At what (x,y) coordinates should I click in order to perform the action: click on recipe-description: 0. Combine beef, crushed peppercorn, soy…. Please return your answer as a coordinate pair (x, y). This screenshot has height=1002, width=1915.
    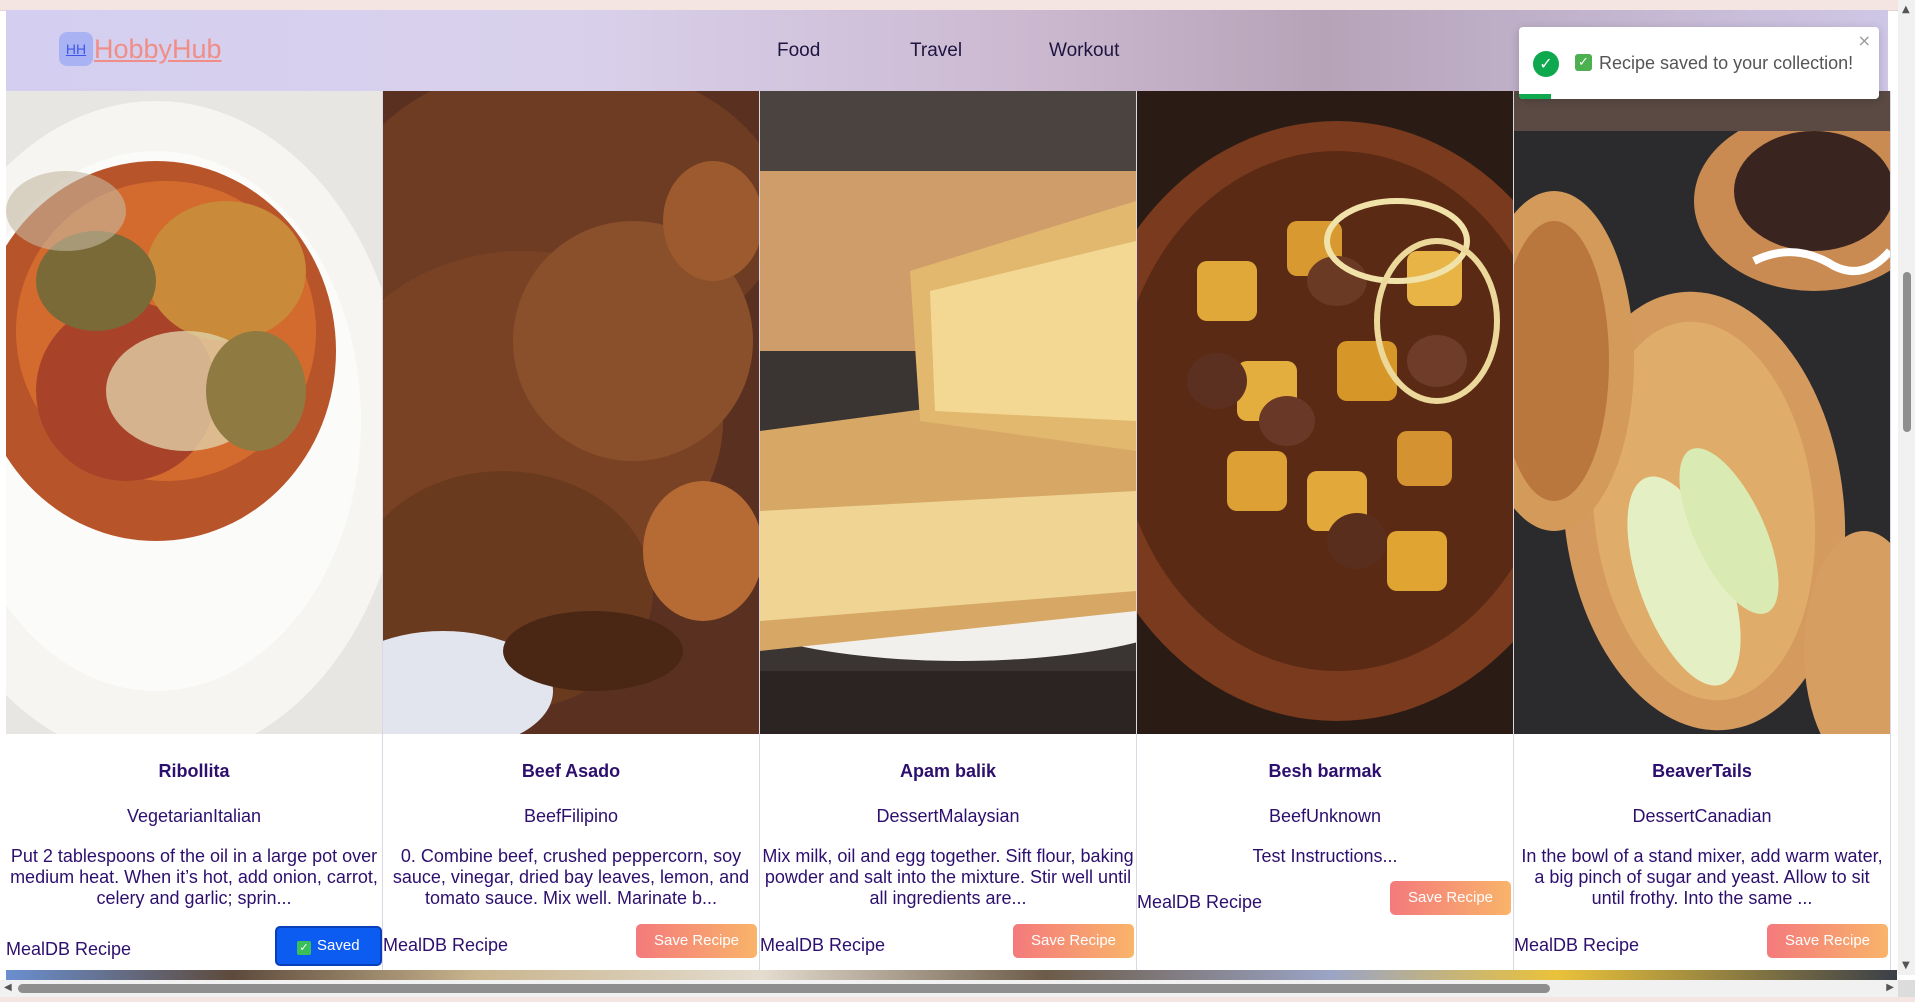
    Looking at the image, I should click on (571, 877).